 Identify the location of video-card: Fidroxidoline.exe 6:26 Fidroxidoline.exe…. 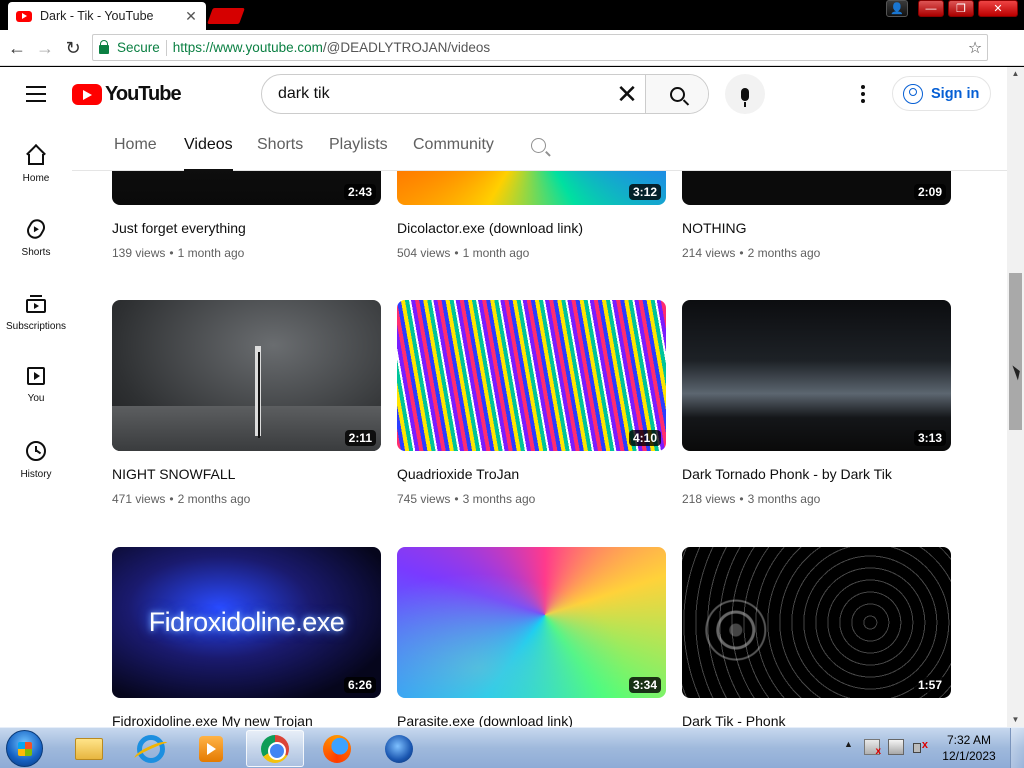
(246, 637).